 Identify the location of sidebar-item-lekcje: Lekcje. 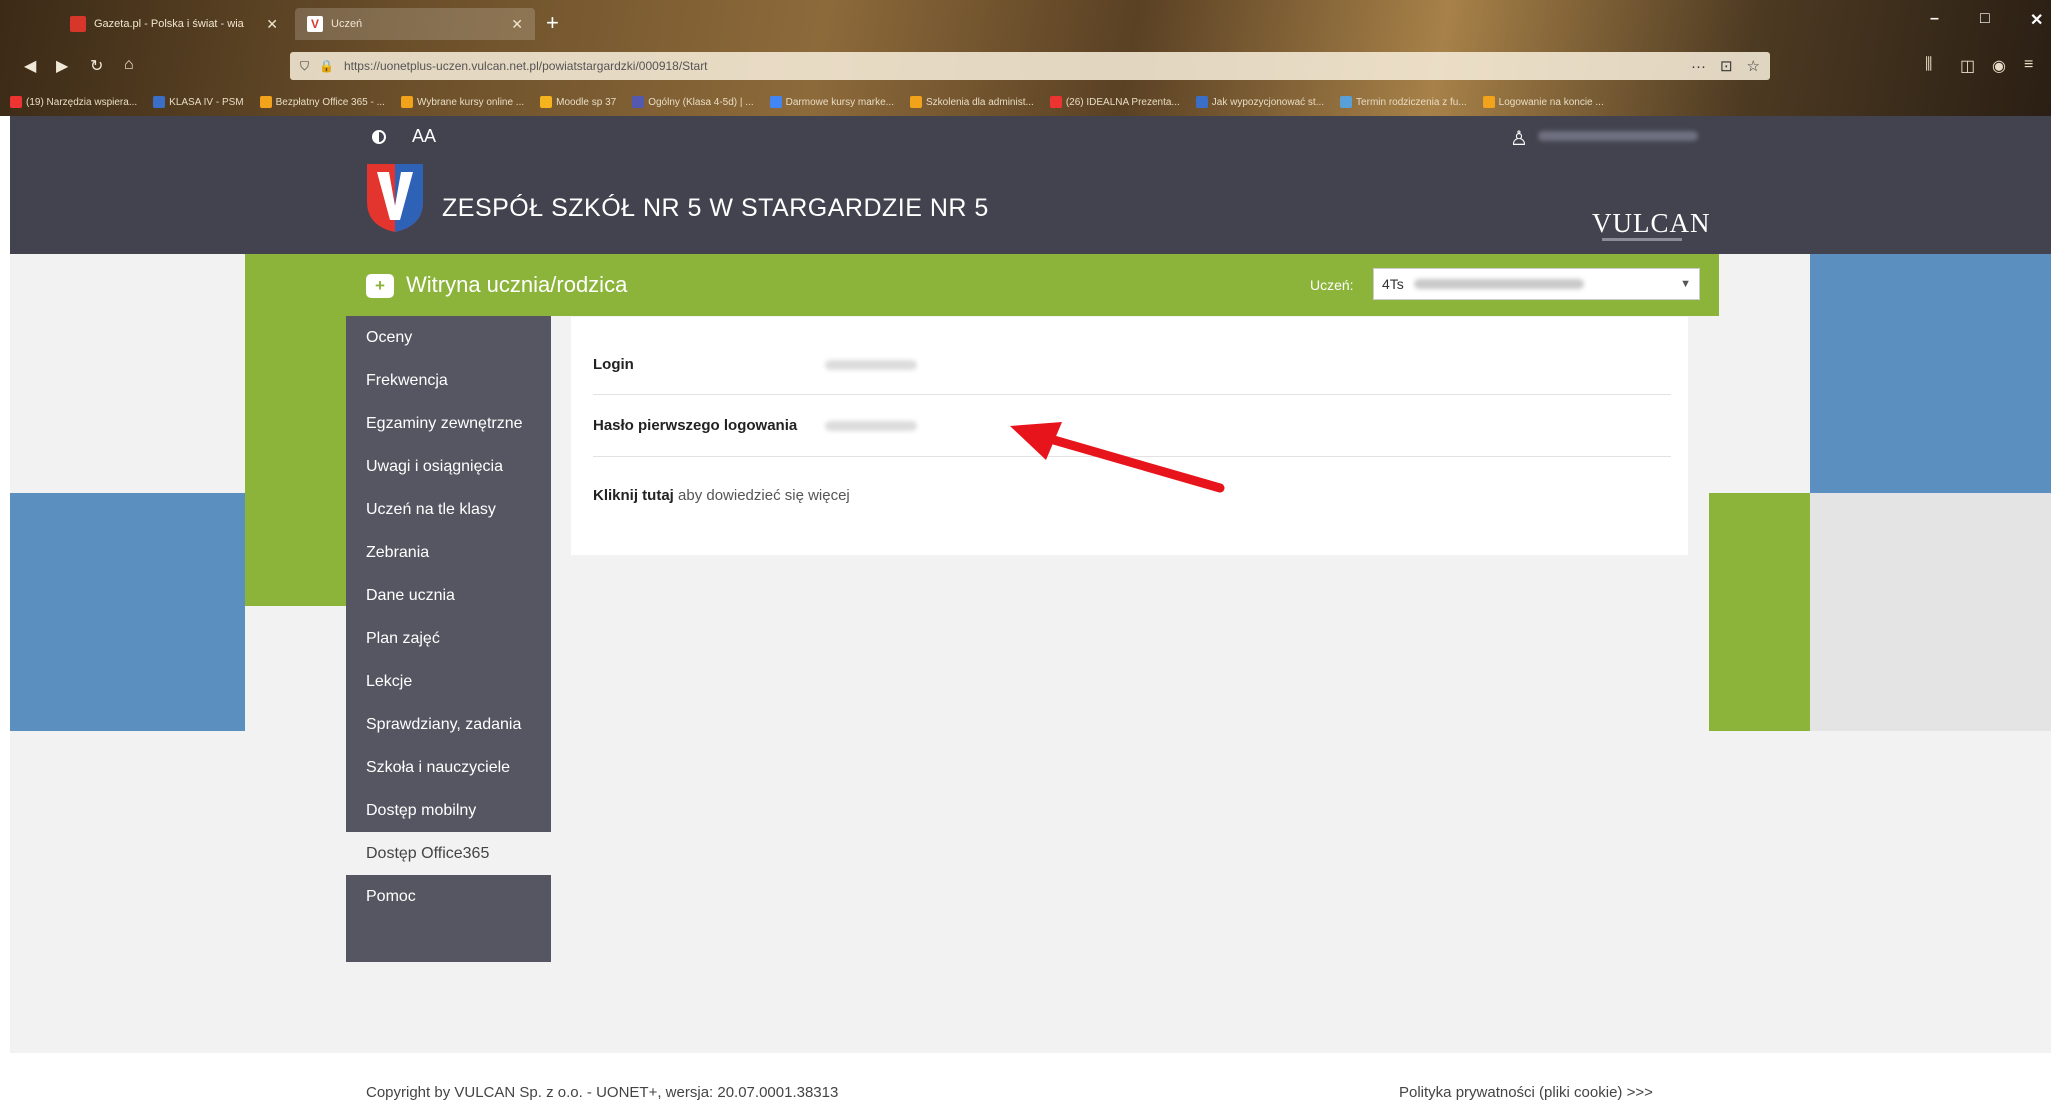
(448, 681).